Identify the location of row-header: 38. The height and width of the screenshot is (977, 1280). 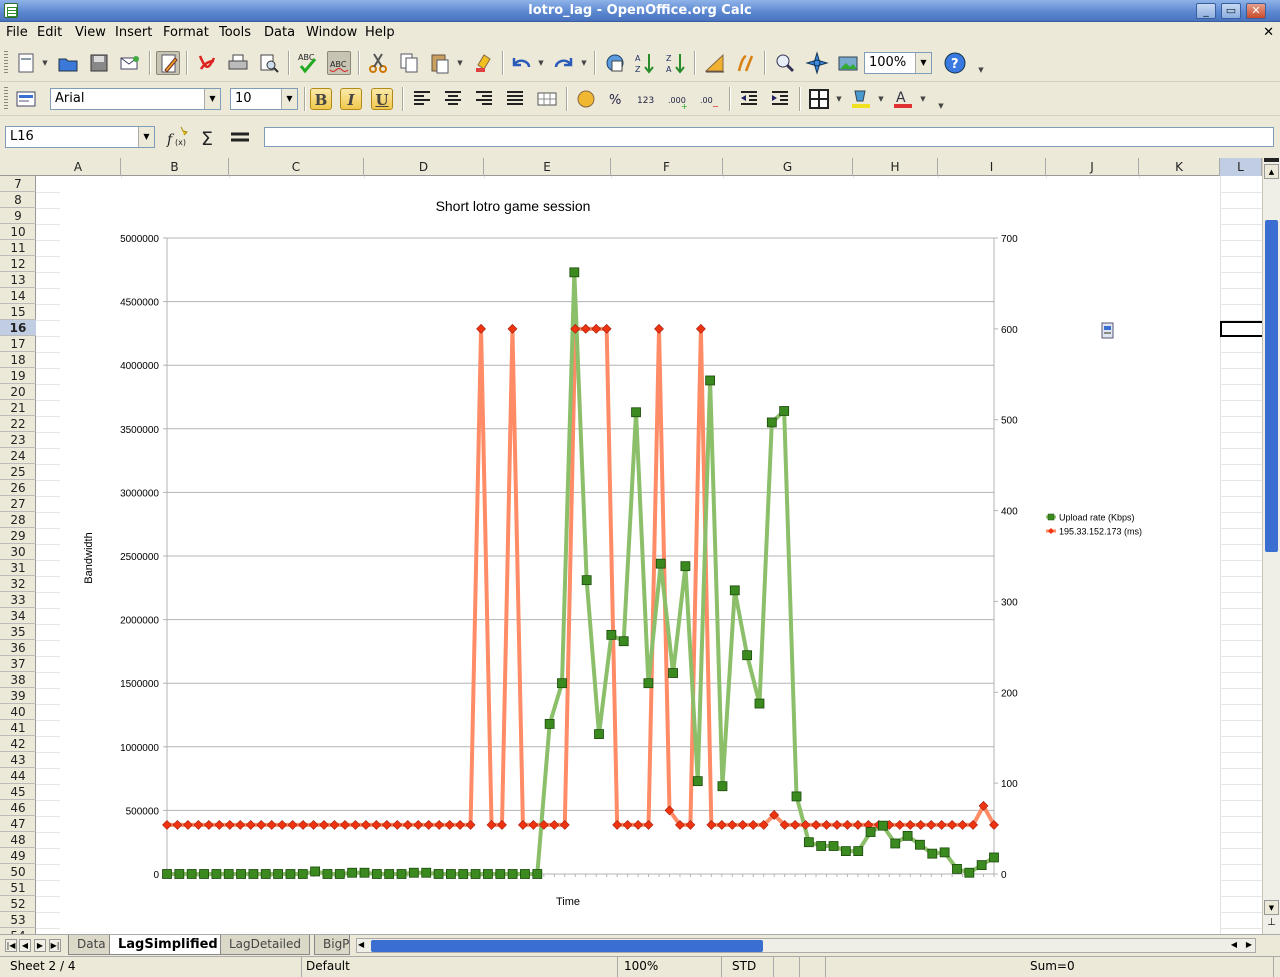
(18, 680).